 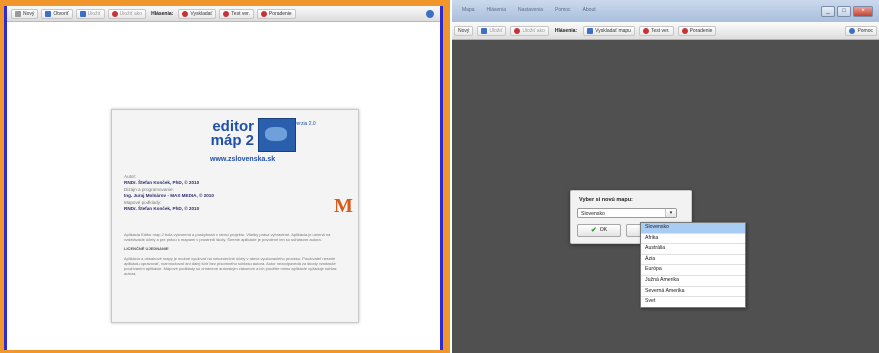 I want to click on right-toolbar-new-button: Nový, so click(x=464, y=30).